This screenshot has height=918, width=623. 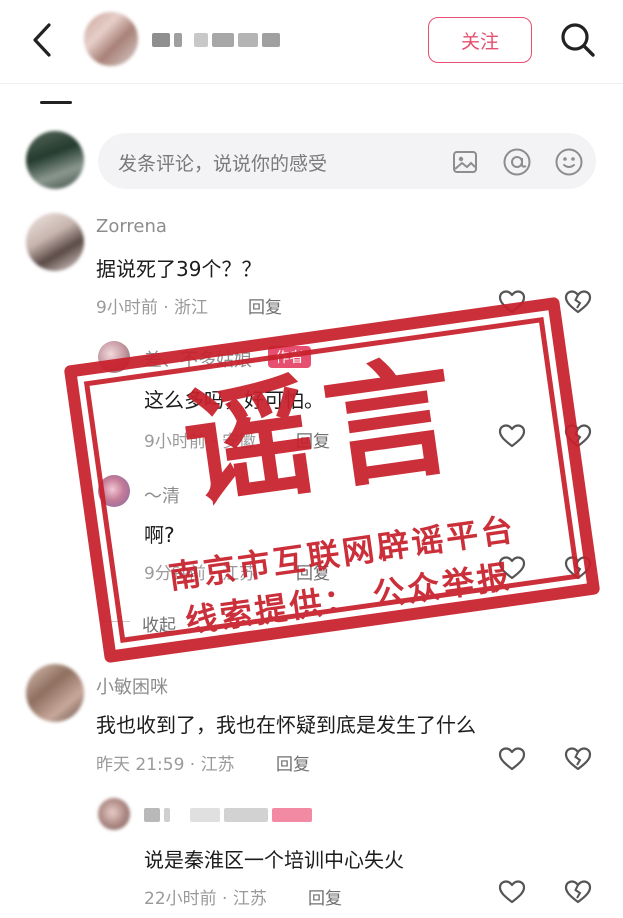 I want to click on commenter-name: Zorrena, so click(x=131, y=226).